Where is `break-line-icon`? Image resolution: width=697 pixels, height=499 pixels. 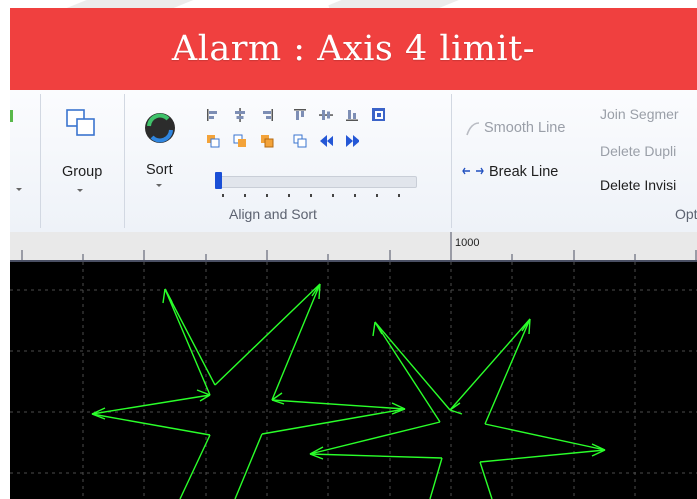 break-line-icon is located at coordinates (473, 171).